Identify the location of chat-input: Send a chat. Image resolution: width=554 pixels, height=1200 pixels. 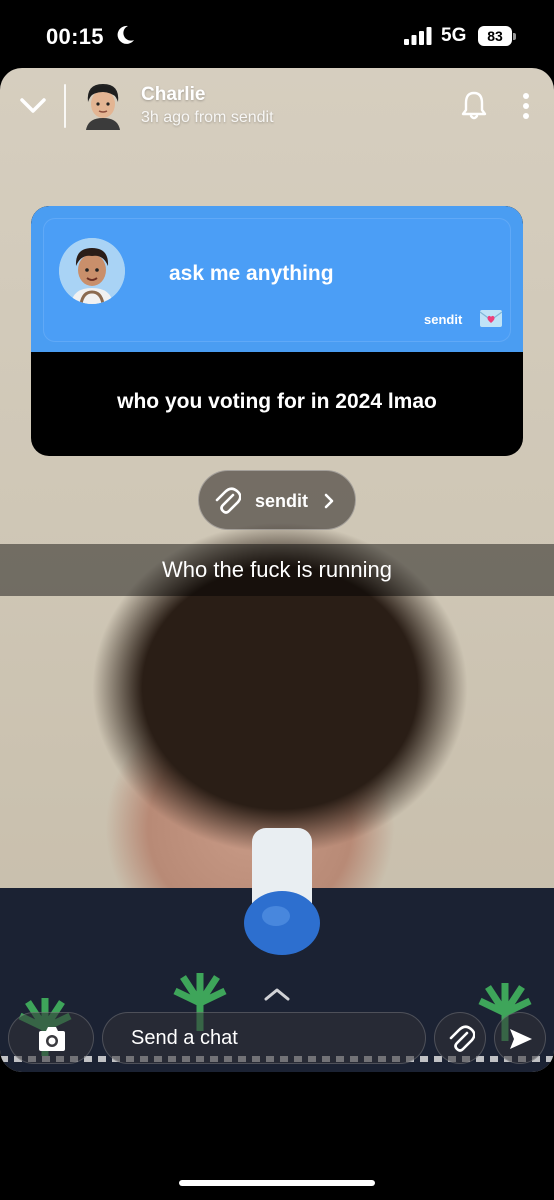
(264, 1038).